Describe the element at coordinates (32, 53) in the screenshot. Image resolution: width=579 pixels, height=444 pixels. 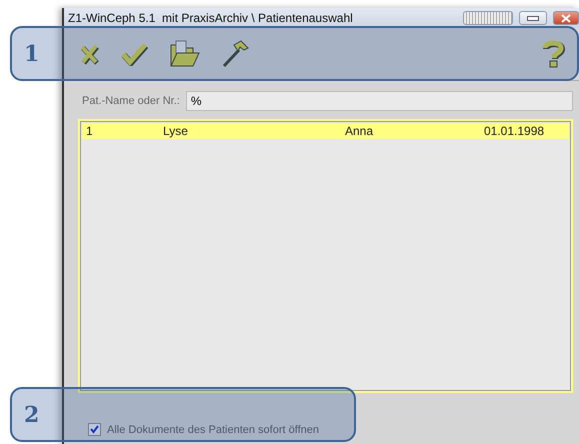
I see `callout-number: 1` at that location.